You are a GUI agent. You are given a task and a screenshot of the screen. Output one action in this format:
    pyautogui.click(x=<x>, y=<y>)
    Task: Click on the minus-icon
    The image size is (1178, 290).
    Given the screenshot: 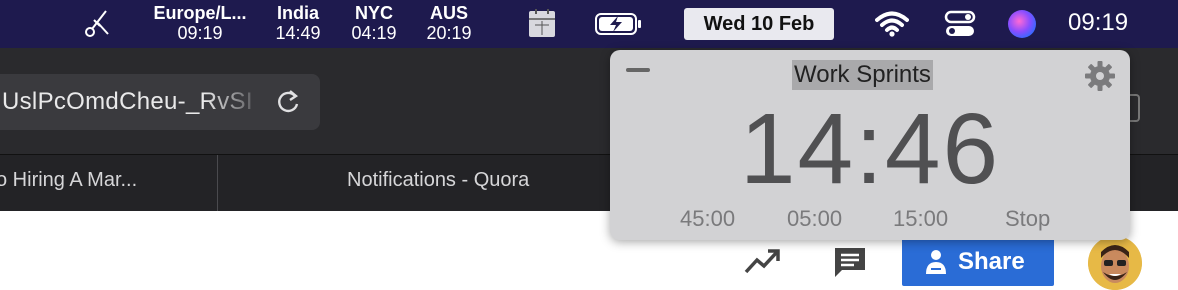 What is the action you would take?
    pyautogui.click(x=638, y=70)
    